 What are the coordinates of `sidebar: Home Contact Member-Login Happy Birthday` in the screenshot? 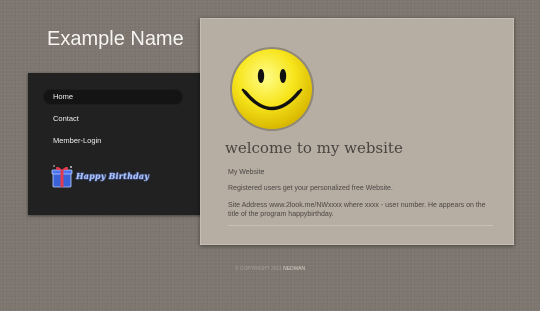 It's located at (116, 144).